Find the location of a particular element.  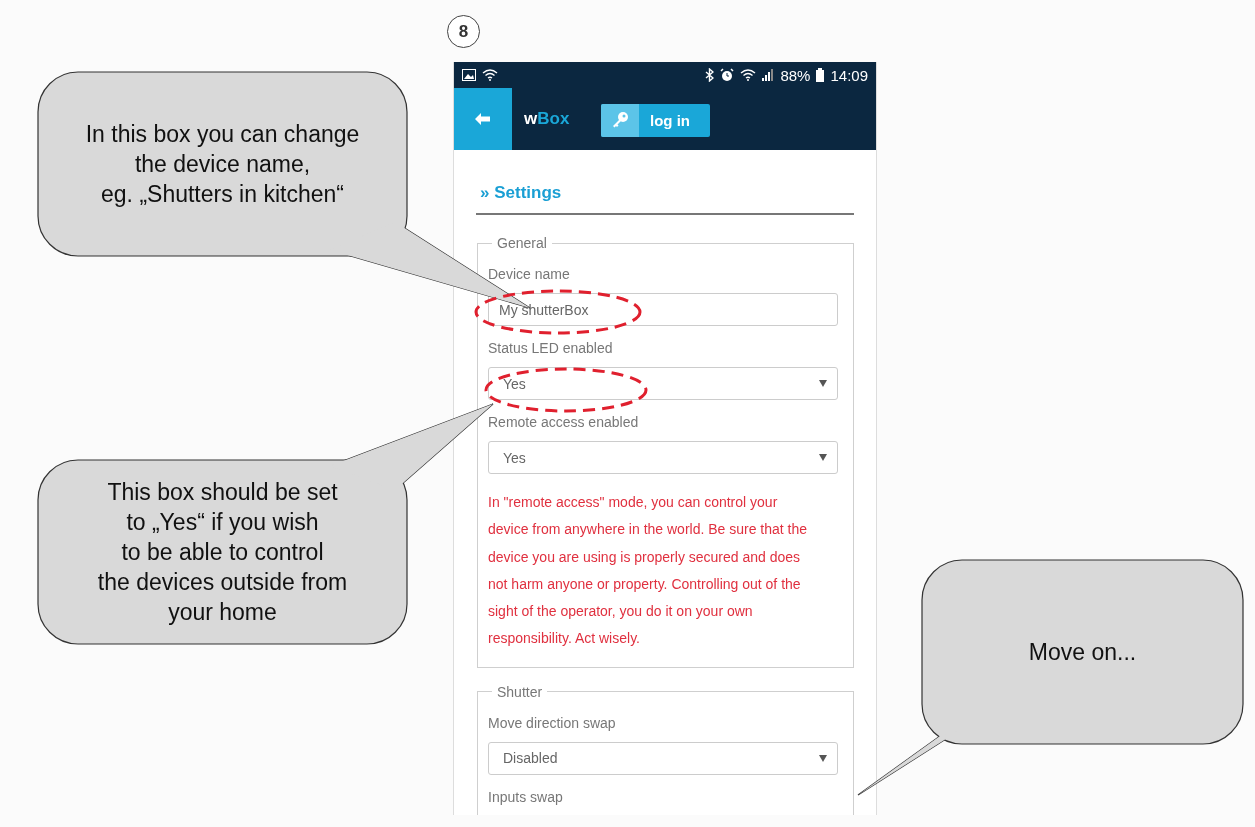

back-button is located at coordinates (483, 119).